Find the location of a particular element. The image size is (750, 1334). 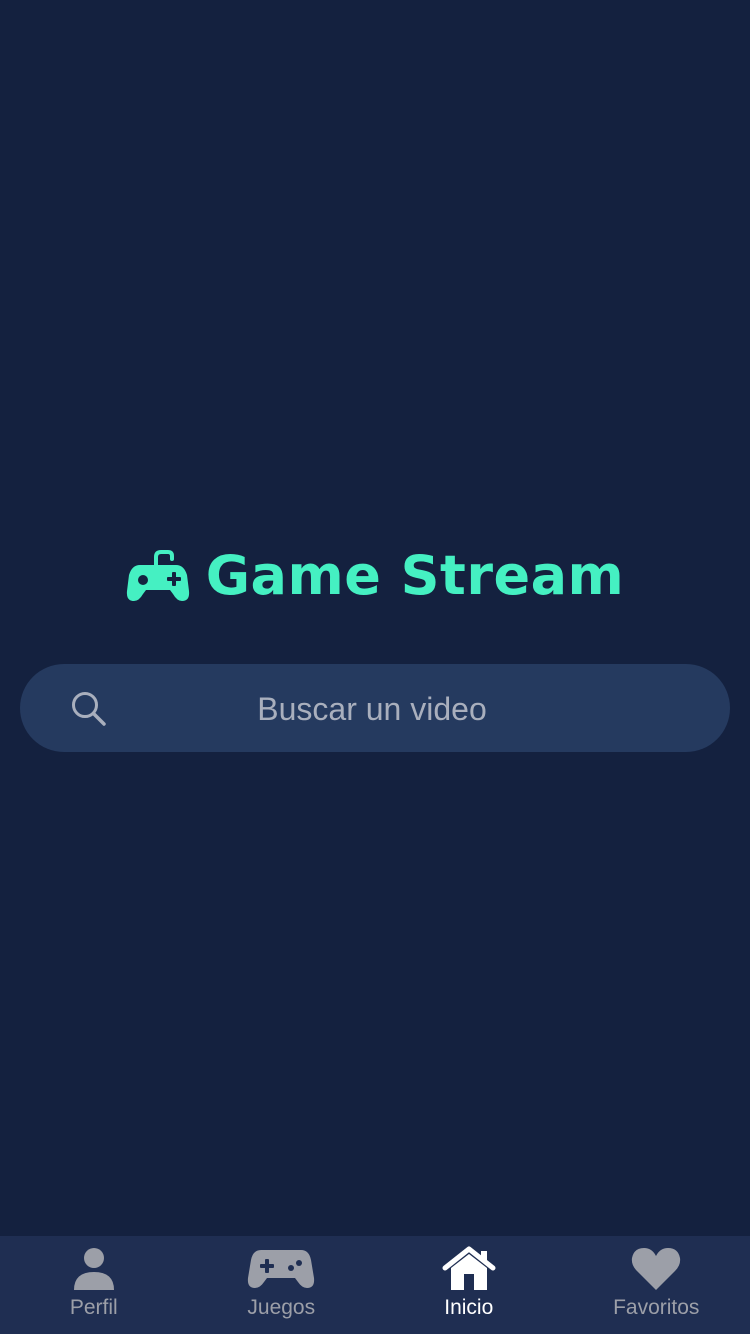

tab-favoritos: Favoritos is located at coordinates (656, 1285).